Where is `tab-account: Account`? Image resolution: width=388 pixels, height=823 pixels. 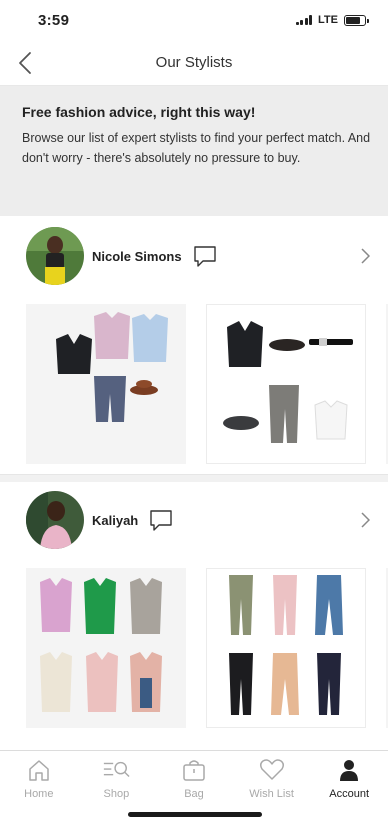 tab-account: Account is located at coordinates (349, 780).